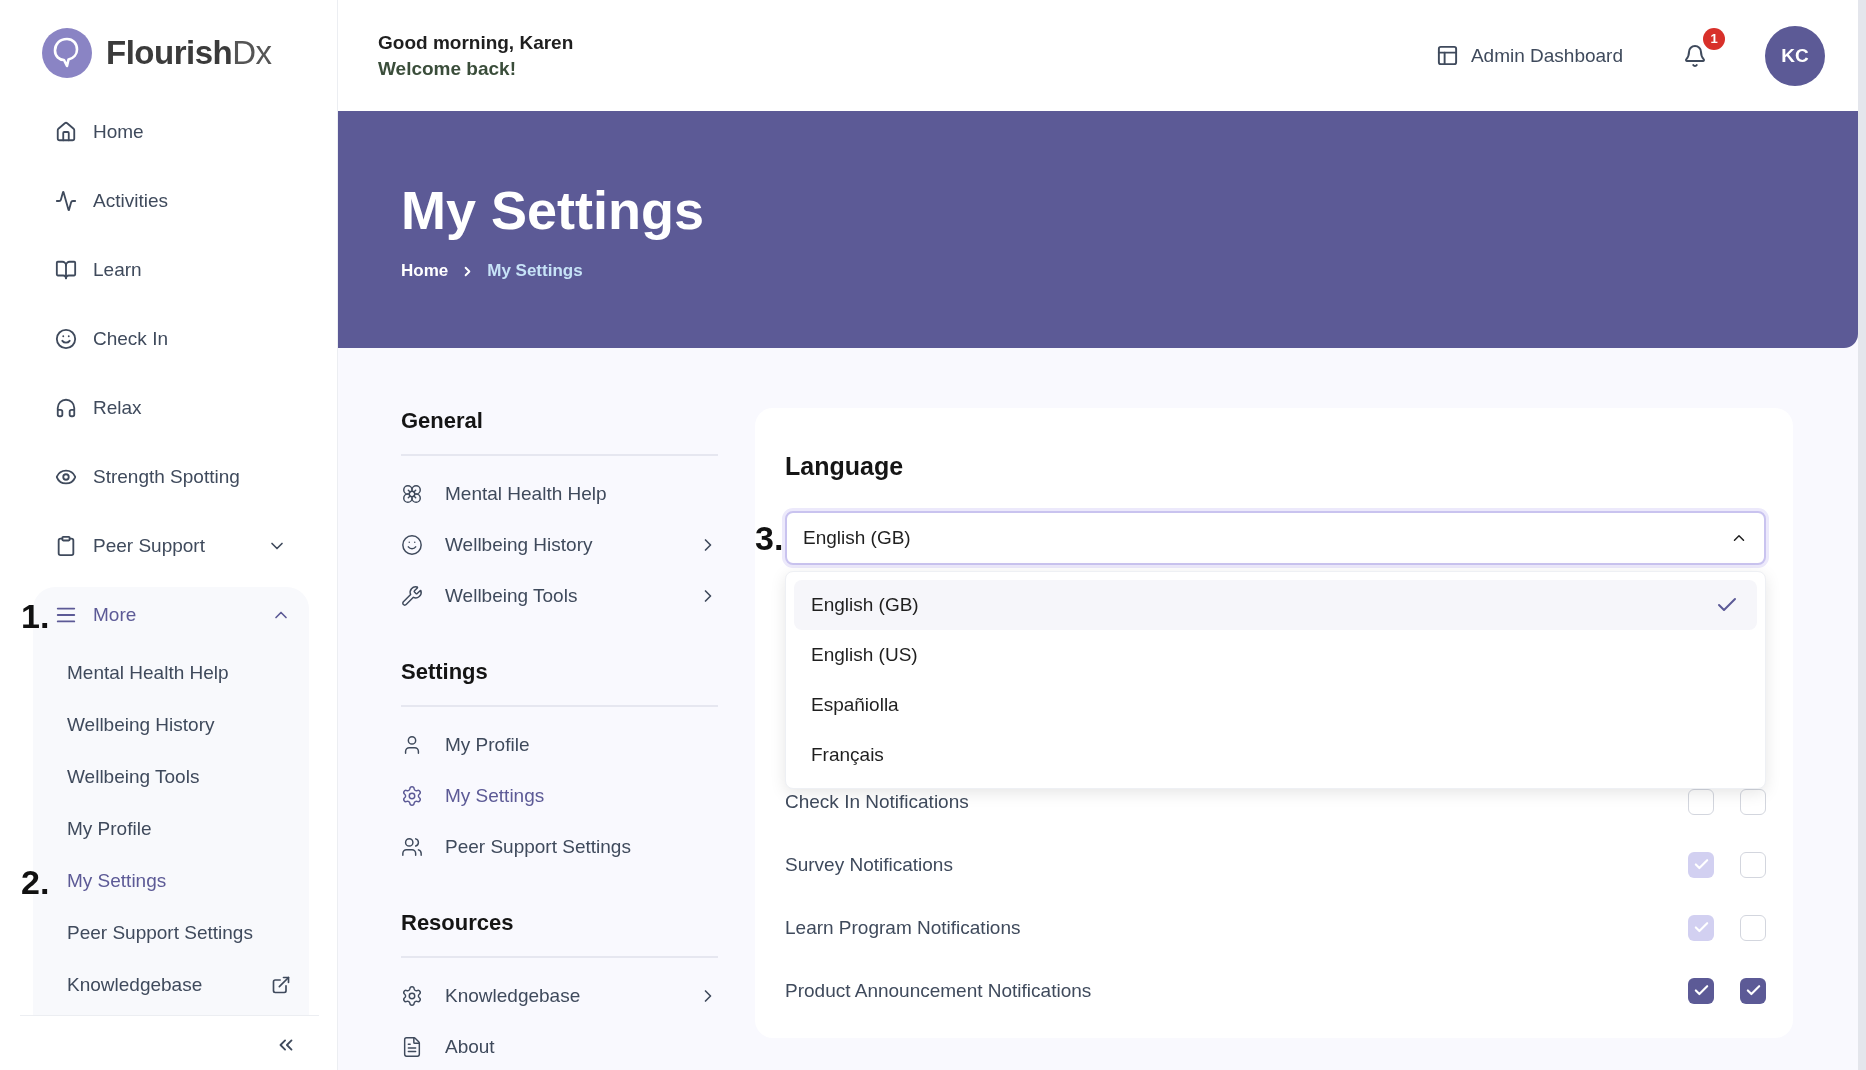  Describe the element at coordinates (1275, 755) in the screenshot. I see `dropdown-option: Français` at that location.